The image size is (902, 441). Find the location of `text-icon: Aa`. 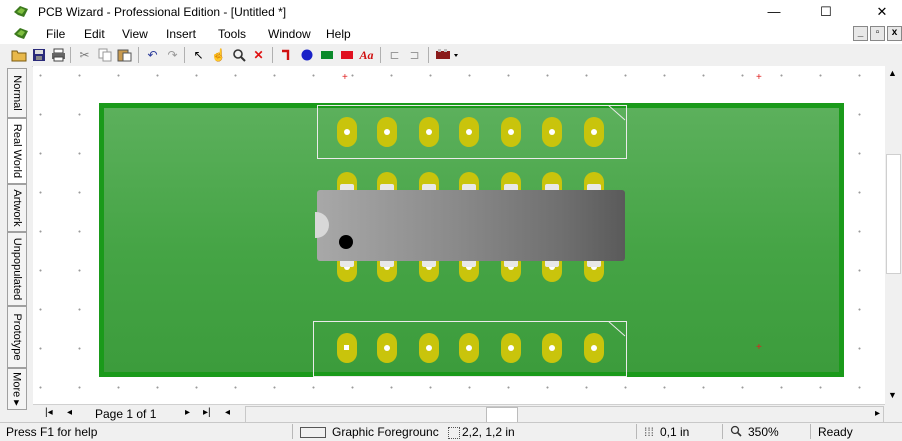

text-icon: Aa is located at coordinates (366, 55).